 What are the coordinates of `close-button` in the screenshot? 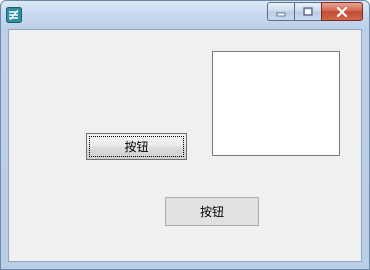 It's located at (342, 11).